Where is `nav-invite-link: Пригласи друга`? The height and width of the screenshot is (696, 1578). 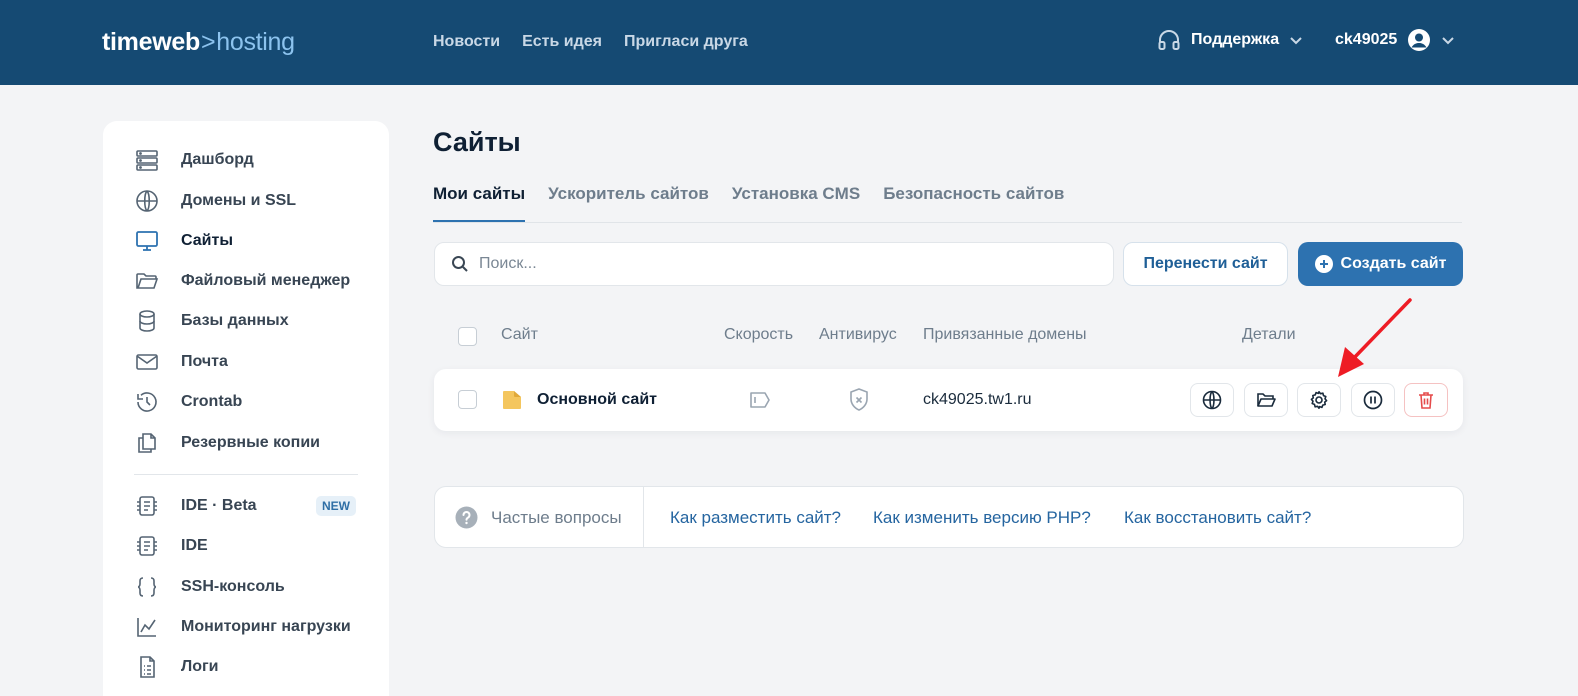 nav-invite-link: Пригласи друга is located at coordinates (686, 42).